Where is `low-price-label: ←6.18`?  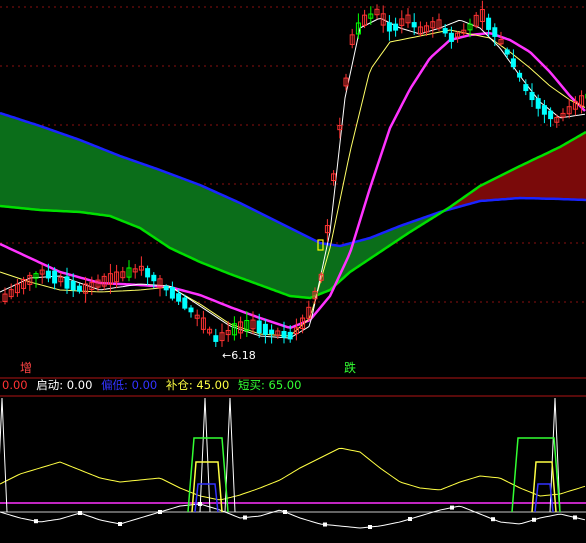
low-price-label: ←6.18 is located at coordinates (239, 355).